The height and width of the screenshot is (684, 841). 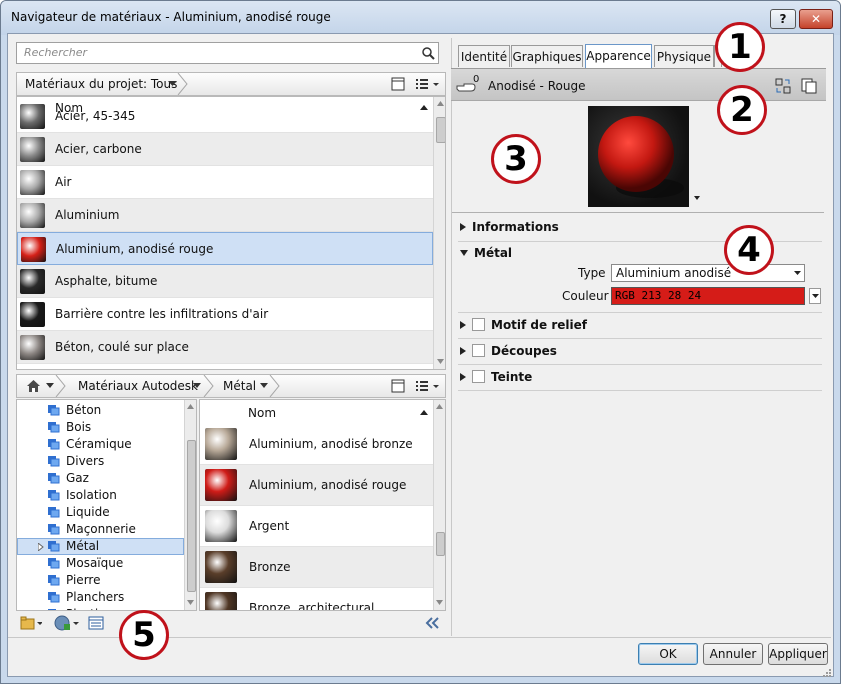 I want to click on tree-item: Liquide, so click(x=88, y=512).